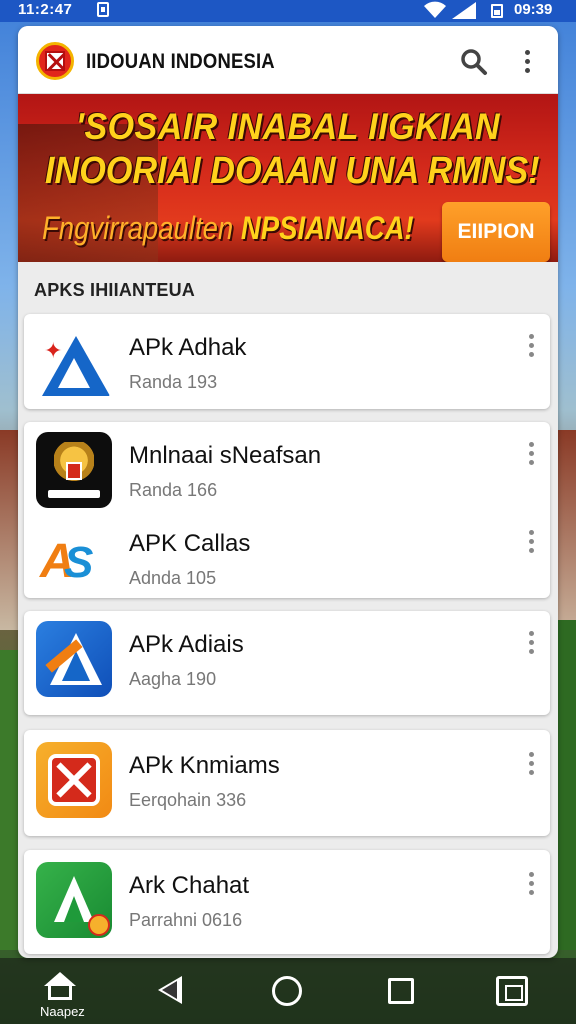 This screenshot has width=576, height=1024. I want to click on app-name: Mnlnaai sNeafsan, so click(225, 455).